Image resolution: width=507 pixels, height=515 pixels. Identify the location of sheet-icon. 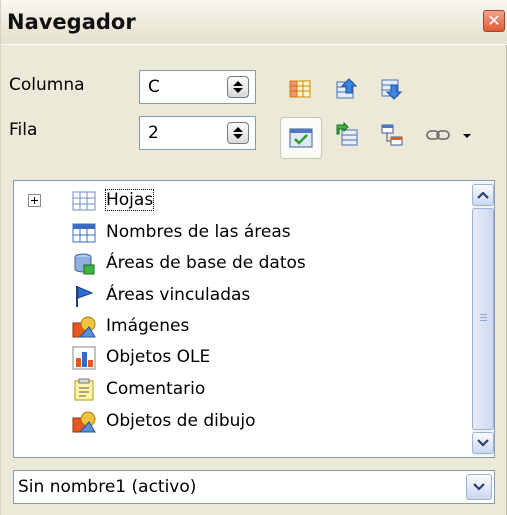
(84, 201).